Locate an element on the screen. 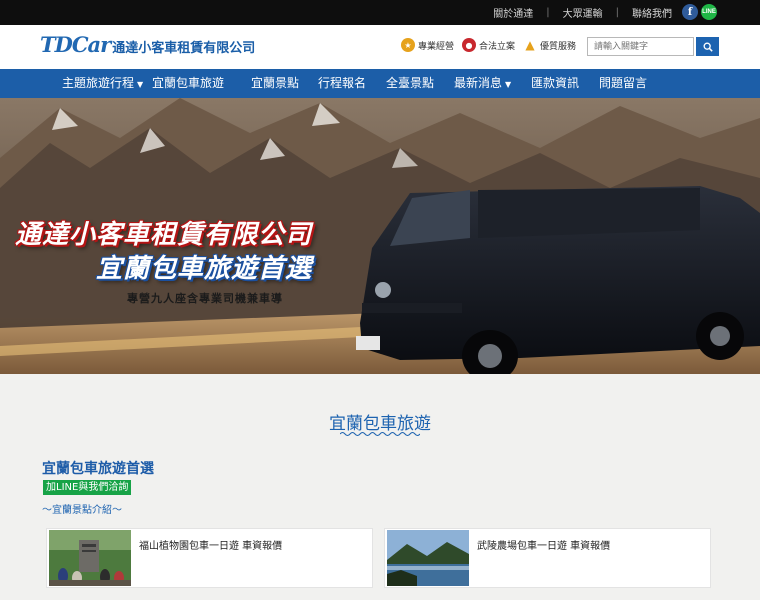 The image size is (760, 600). nav-theme-tours: 主題旅遊行程 ▼ is located at coordinates (102, 83).